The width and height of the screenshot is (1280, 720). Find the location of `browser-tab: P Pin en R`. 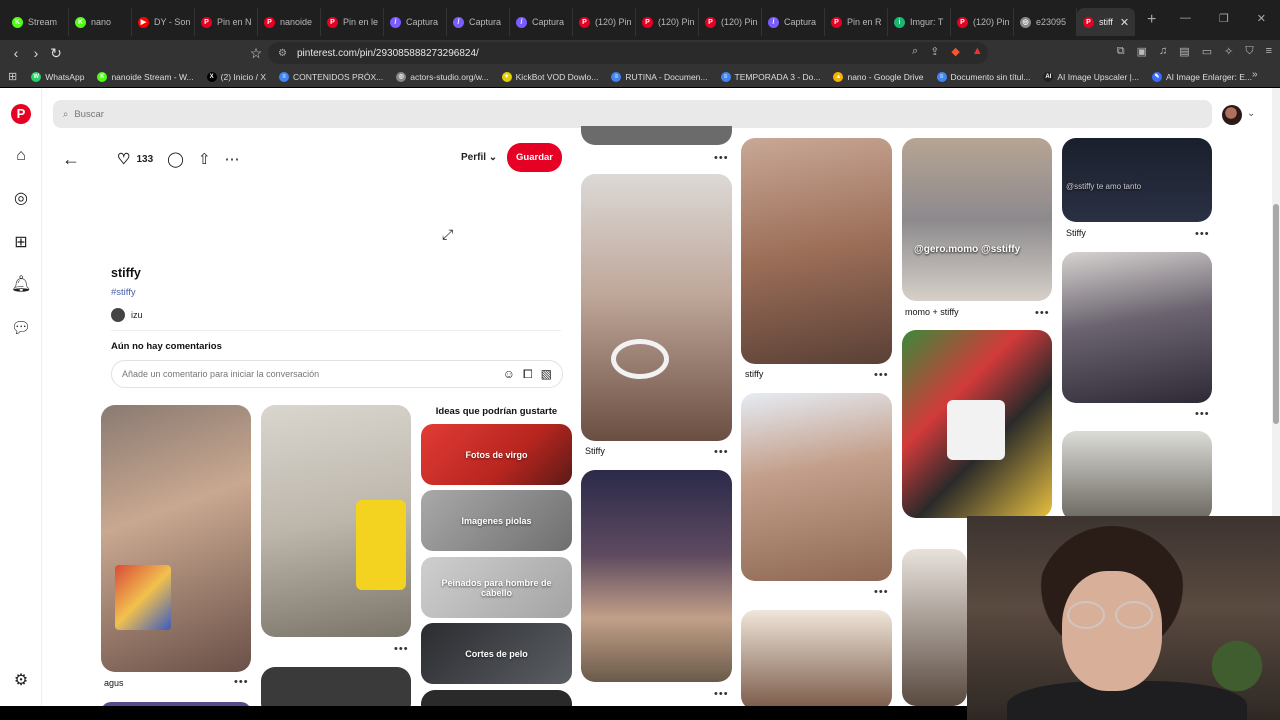

browser-tab: P Pin en R is located at coordinates (856, 22).